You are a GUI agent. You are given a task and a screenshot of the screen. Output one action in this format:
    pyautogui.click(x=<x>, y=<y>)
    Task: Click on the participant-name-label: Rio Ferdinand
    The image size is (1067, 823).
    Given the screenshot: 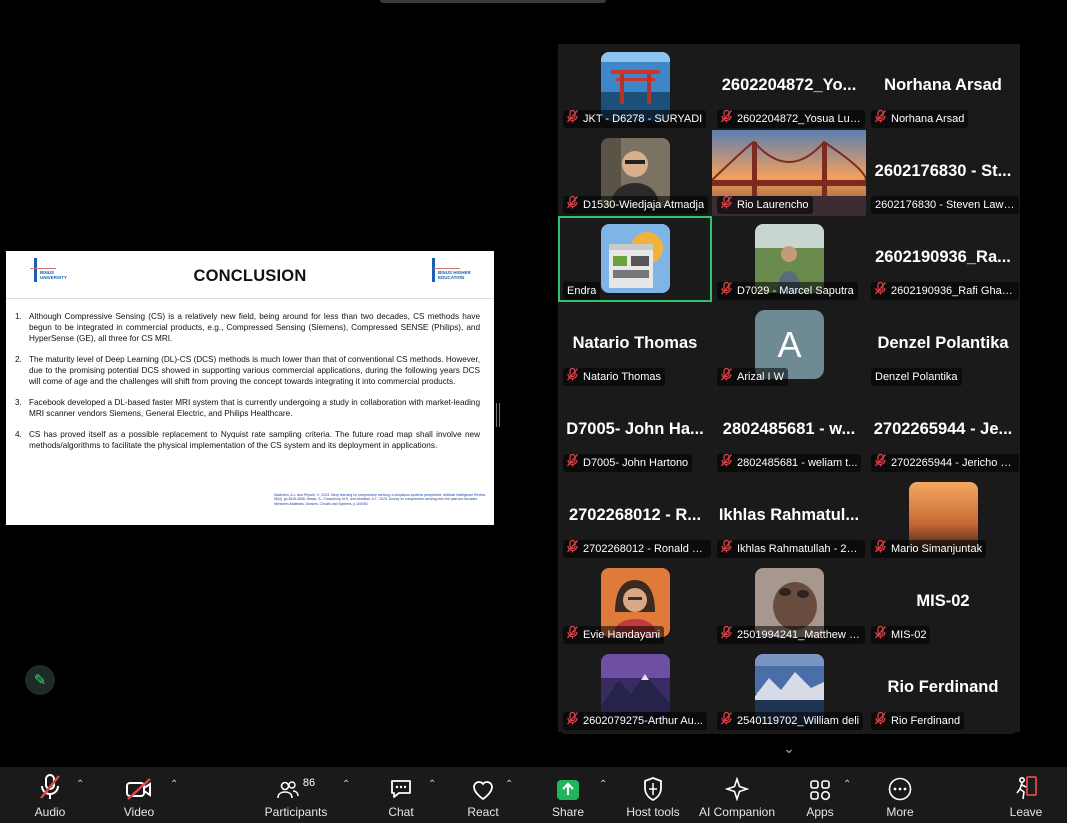 What is the action you would take?
    pyautogui.click(x=918, y=721)
    